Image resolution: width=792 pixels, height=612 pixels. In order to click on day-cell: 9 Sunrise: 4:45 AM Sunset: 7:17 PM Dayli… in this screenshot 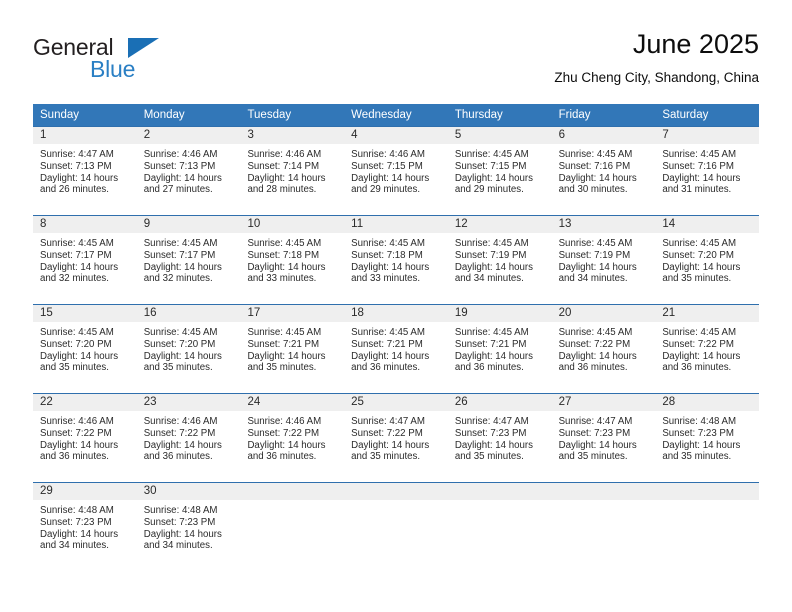, I will do `click(188, 260)`.